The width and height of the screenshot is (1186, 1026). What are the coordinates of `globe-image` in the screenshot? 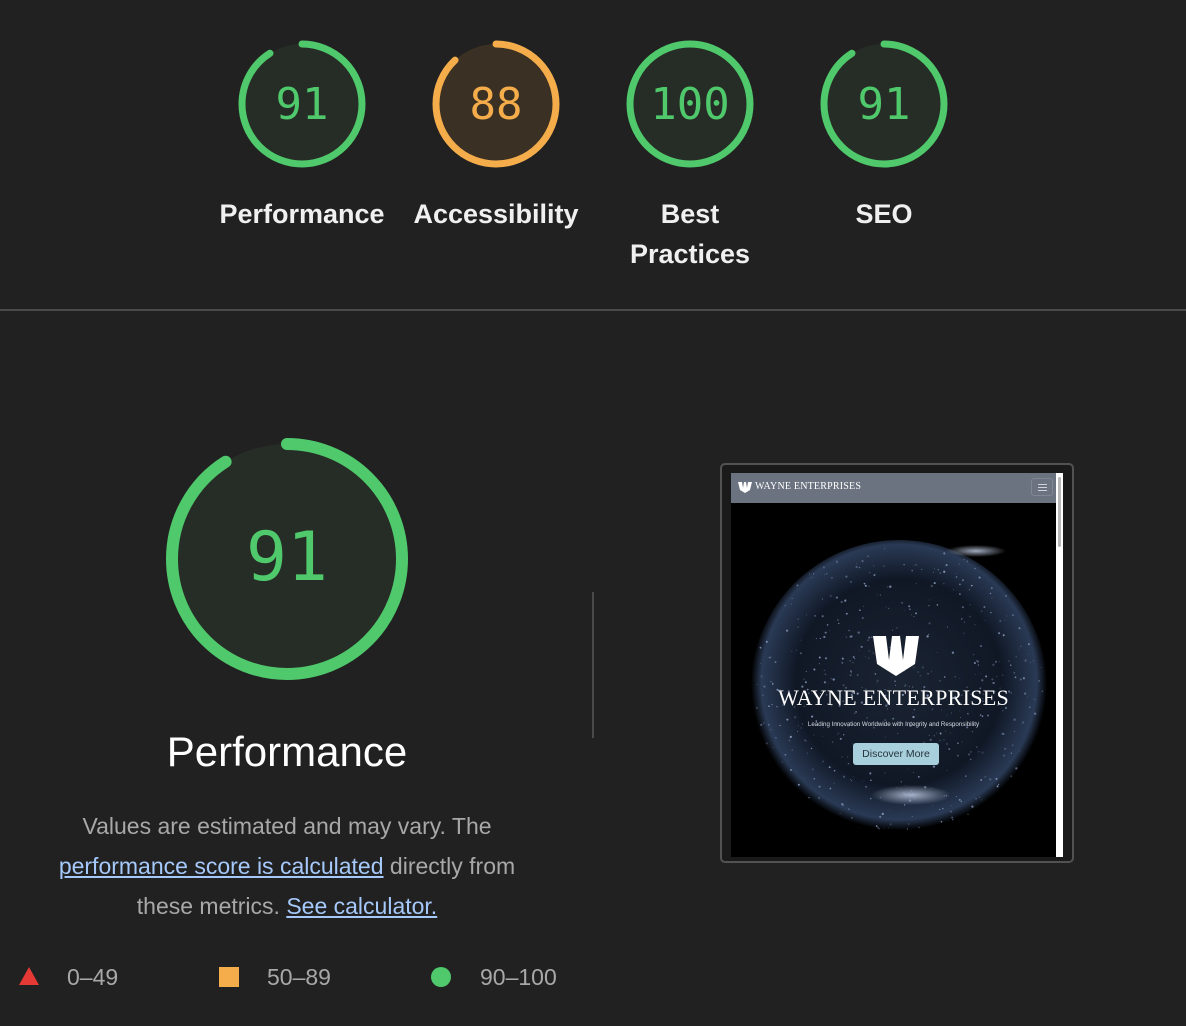 It's located at (893, 680).